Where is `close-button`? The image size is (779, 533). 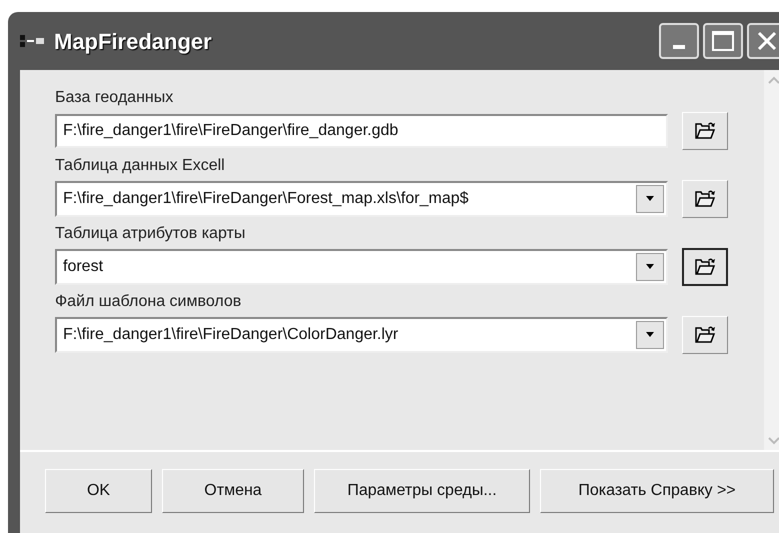
close-button is located at coordinates (763, 41).